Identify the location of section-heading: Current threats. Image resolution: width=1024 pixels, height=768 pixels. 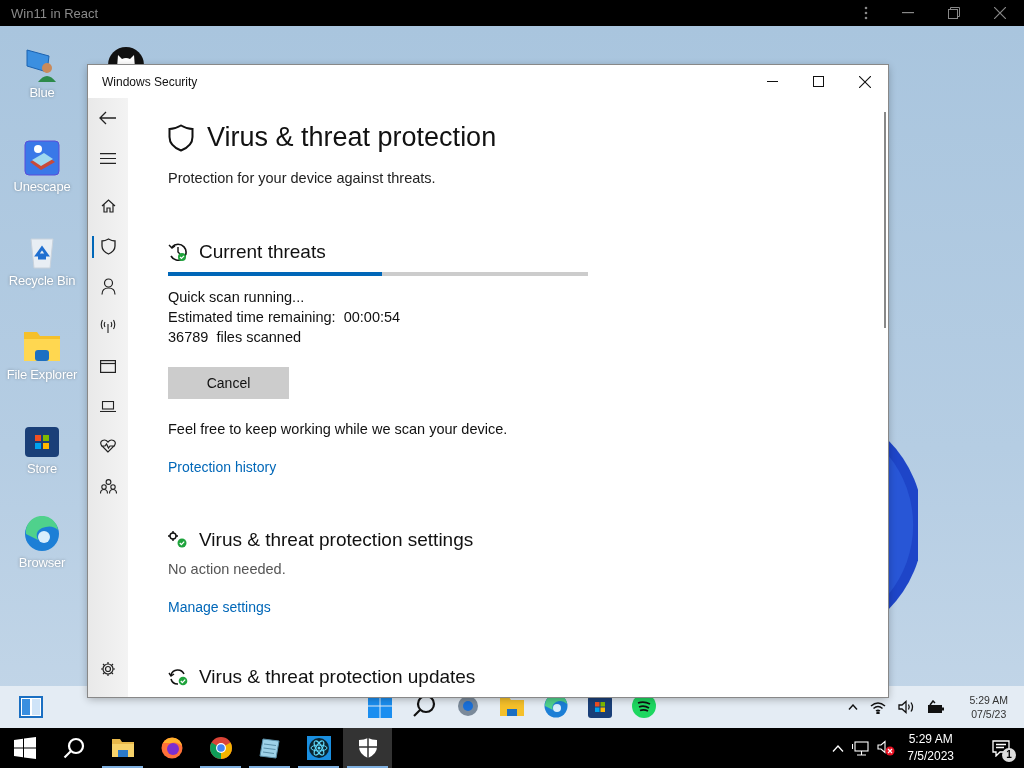
(262, 252).